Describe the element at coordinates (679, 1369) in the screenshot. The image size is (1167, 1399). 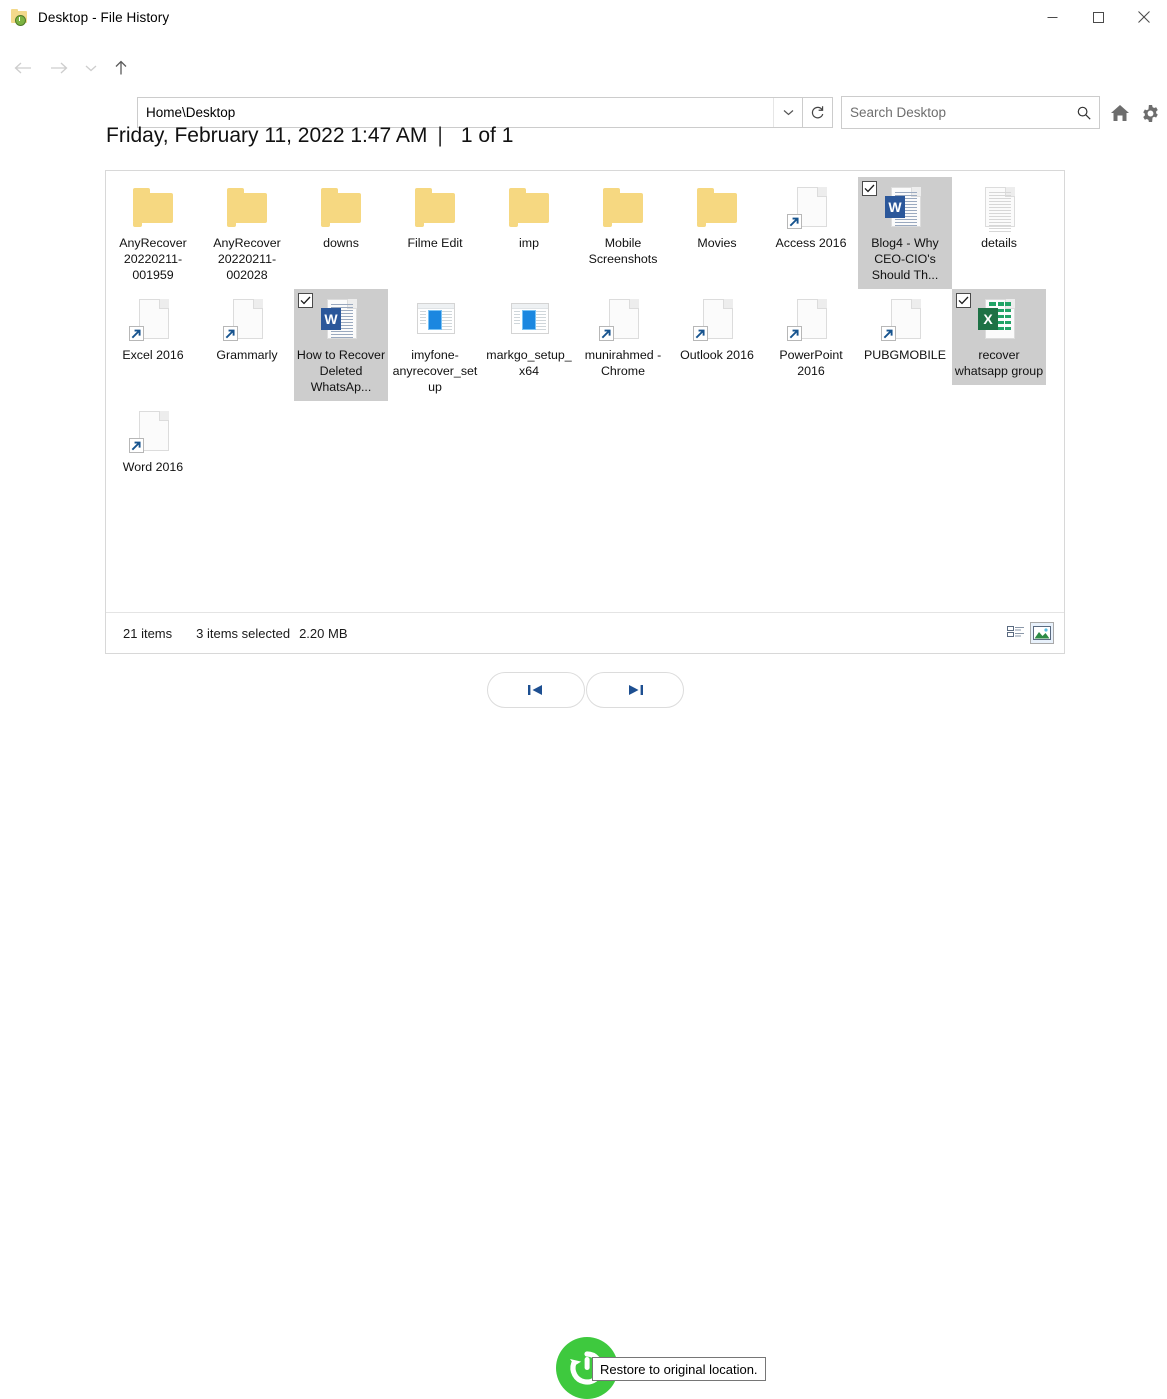
I see `restore-tooltip: Restore to original location.` at that location.